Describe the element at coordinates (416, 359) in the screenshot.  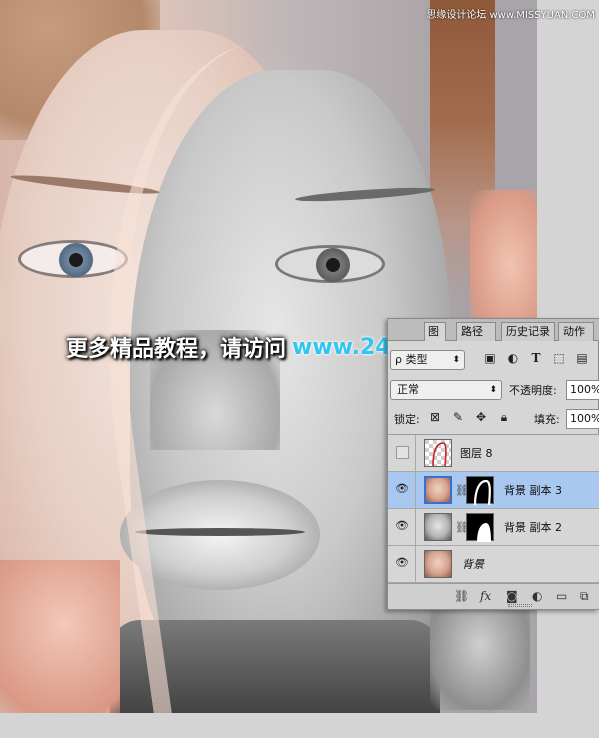
I see `filter-kind-label: 类型` at that location.